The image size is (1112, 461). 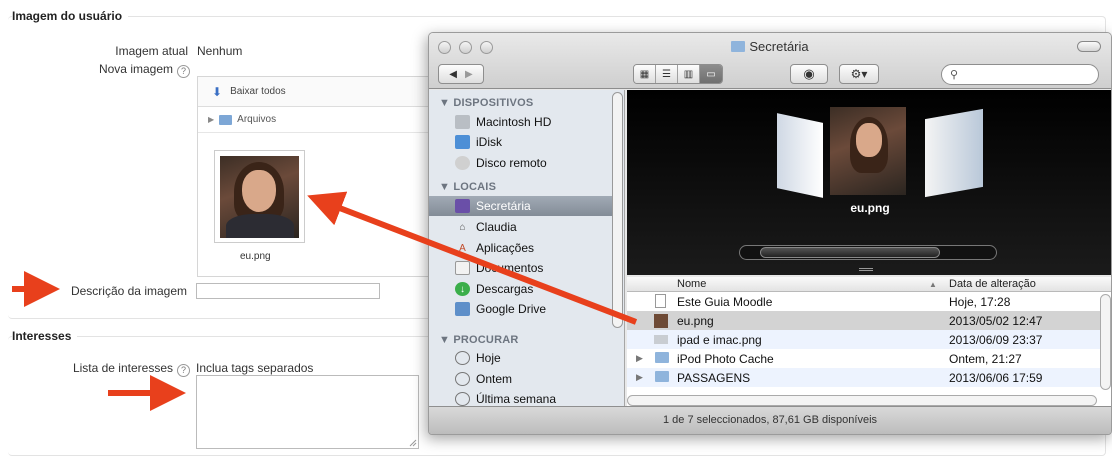 I want to click on sidebar-item-documents: Documentos, so click(x=520, y=268).